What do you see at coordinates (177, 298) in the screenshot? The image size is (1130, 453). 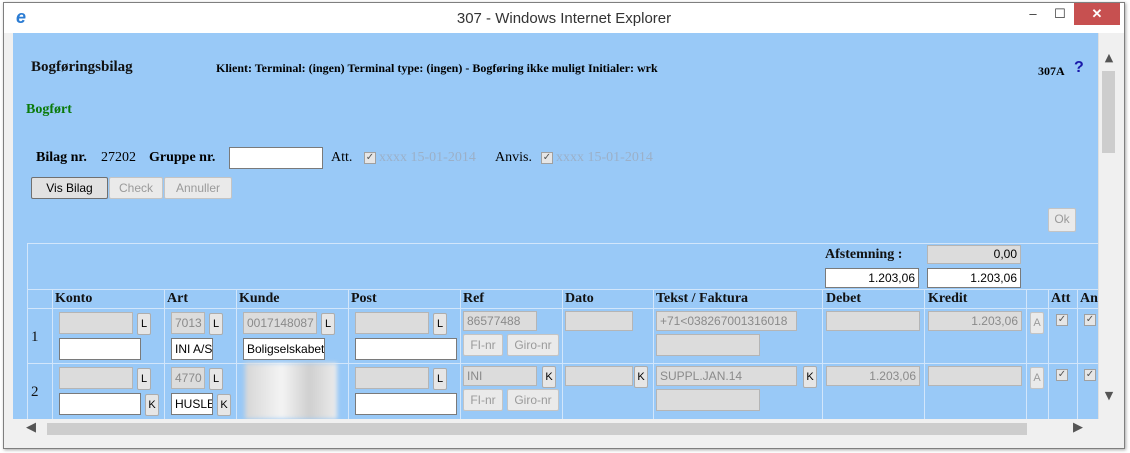 I see `col-art: Art` at bounding box center [177, 298].